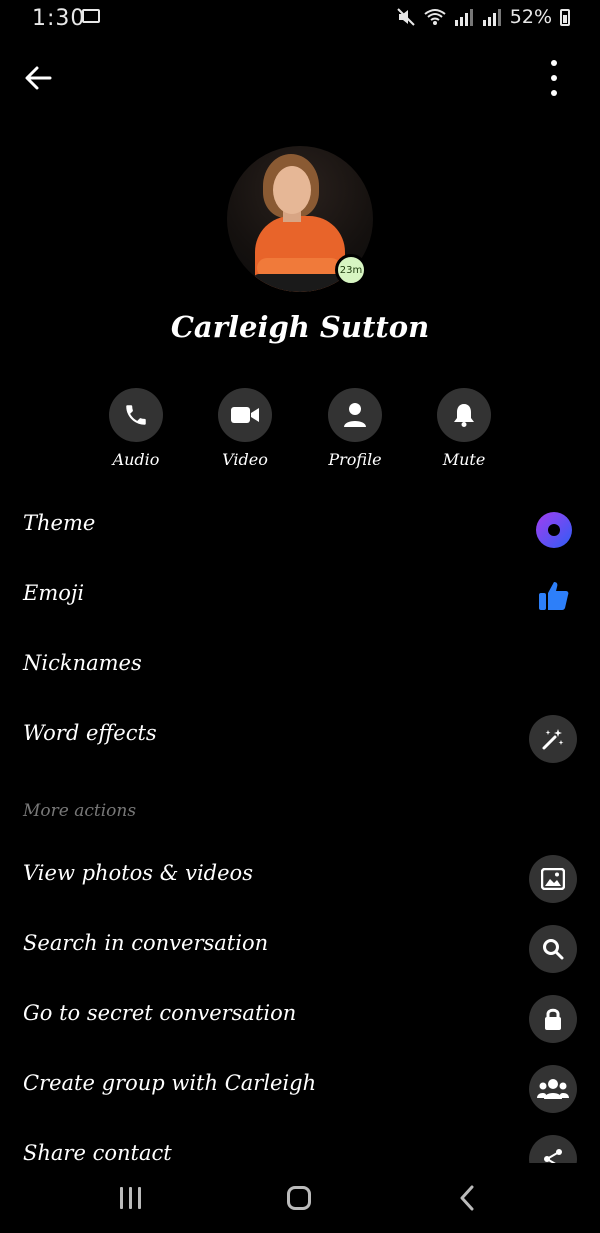 The width and height of the screenshot is (600, 1233). I want to click on secret-conversation-row: Go to secret conversation, so click(300, 1018).